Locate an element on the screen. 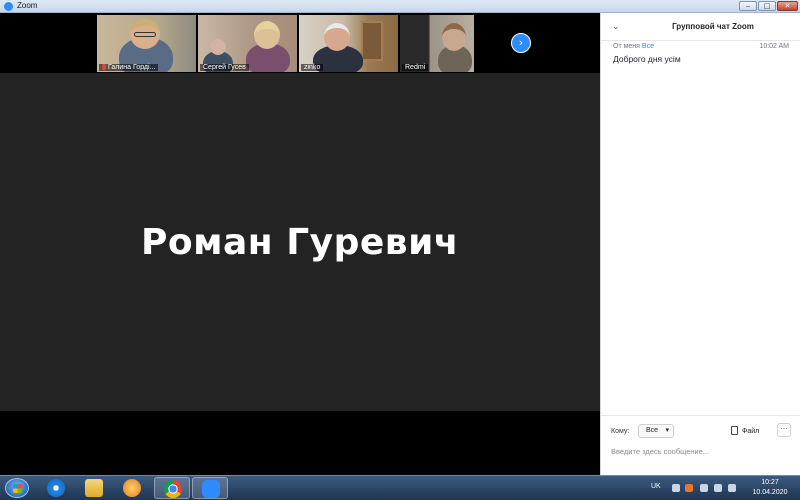 The height and width of the screenshot is (500, 800). tray-flag-icon is located at coordinates (704, 488).